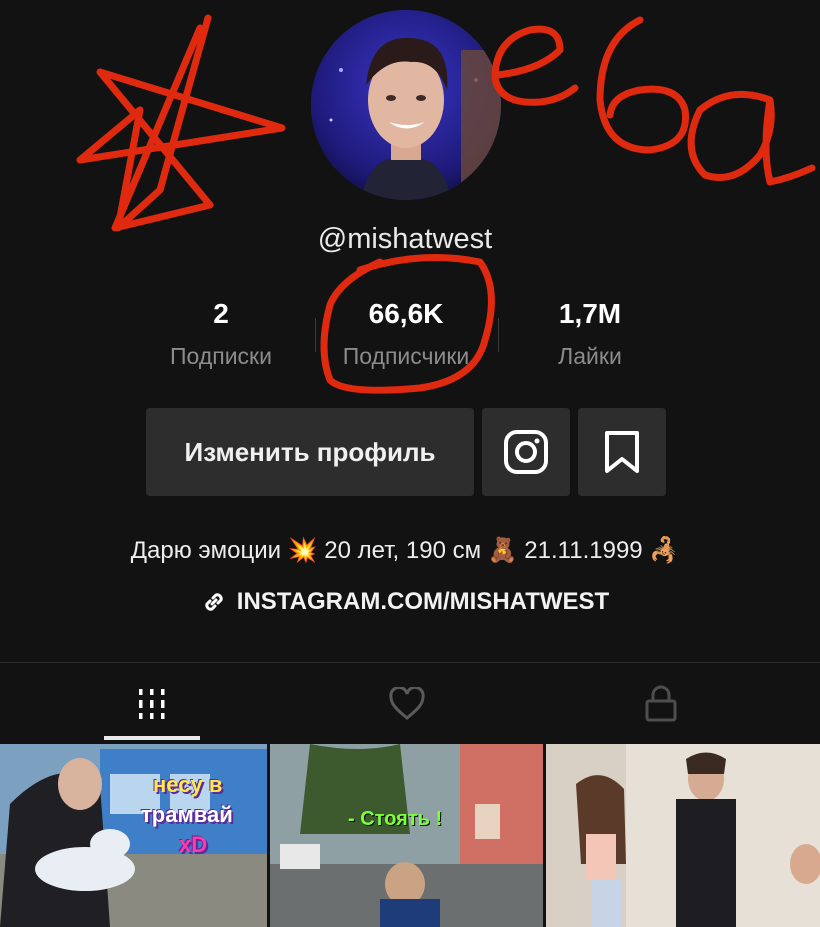 The width and height of the screenshot is (820, 927). I want to click on following-count: 2, so click(221, 313).